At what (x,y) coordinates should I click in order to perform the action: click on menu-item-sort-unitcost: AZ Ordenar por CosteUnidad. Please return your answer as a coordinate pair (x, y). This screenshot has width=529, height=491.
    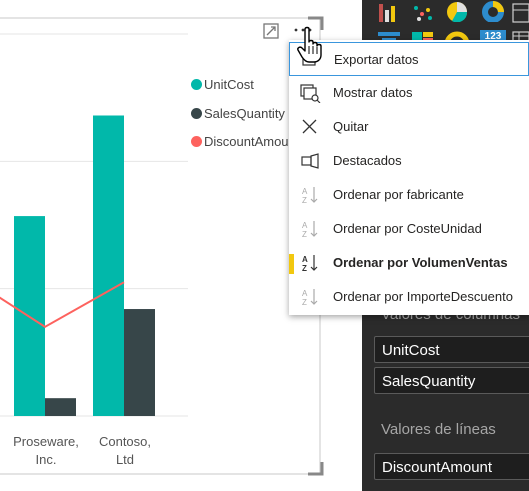
    Looking at the image, I should click on (409, 229).